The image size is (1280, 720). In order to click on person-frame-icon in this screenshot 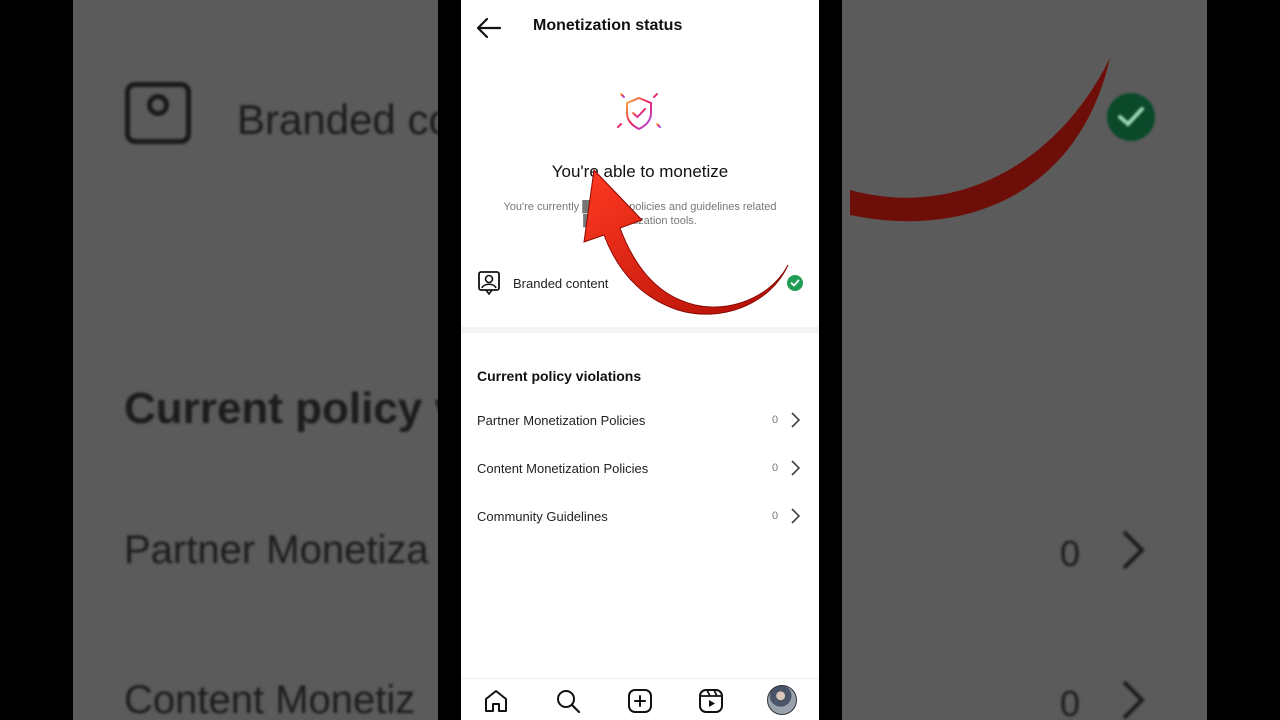, I will do `click(489, 283)`.